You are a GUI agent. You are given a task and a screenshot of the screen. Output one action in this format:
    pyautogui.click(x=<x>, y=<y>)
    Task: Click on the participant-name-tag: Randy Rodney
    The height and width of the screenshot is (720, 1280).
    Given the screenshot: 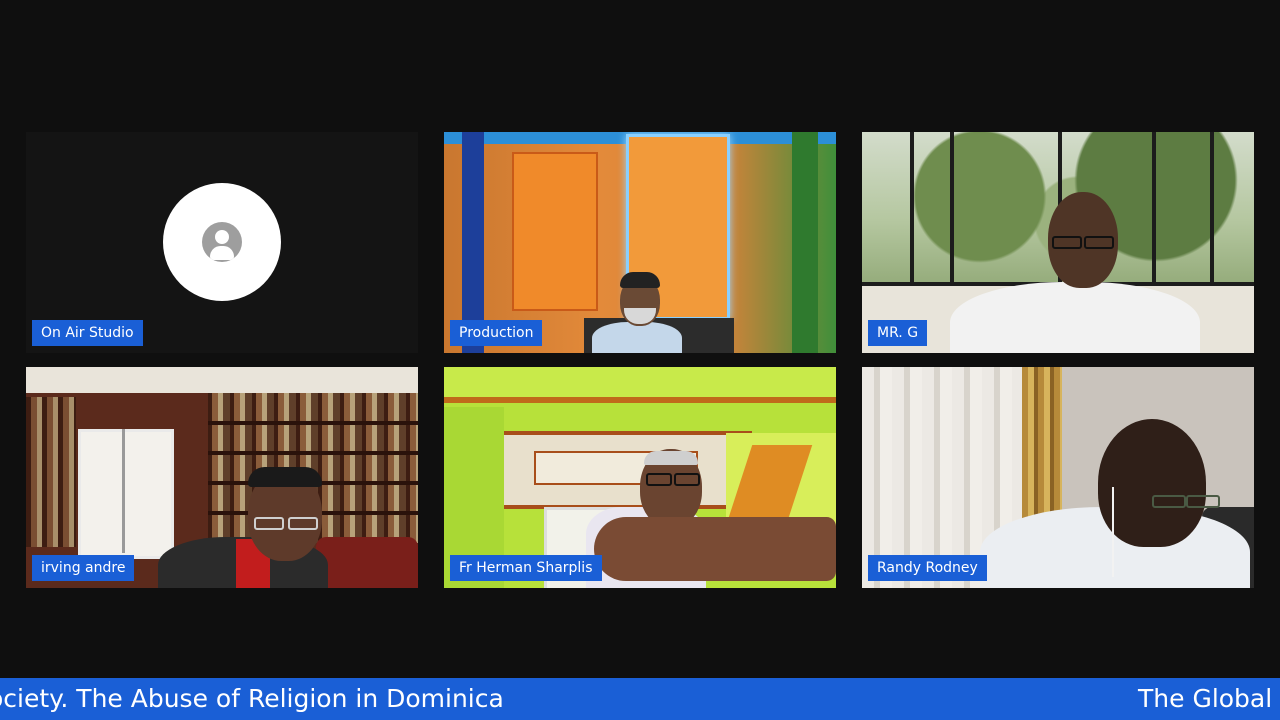 What is the action you would take?
    pyautogui.click(x=927, y=568)
    